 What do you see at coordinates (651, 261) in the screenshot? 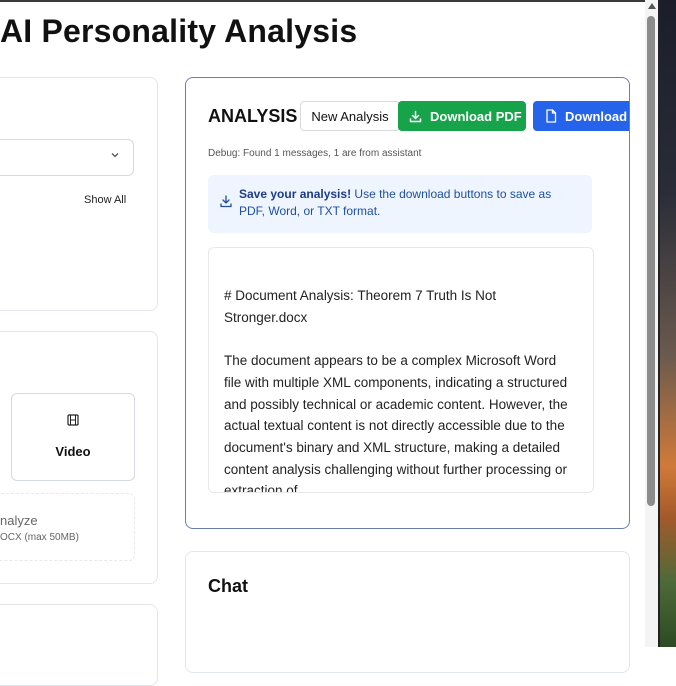
I see `scrollbar-thumb` at bounding box center [651, 261].